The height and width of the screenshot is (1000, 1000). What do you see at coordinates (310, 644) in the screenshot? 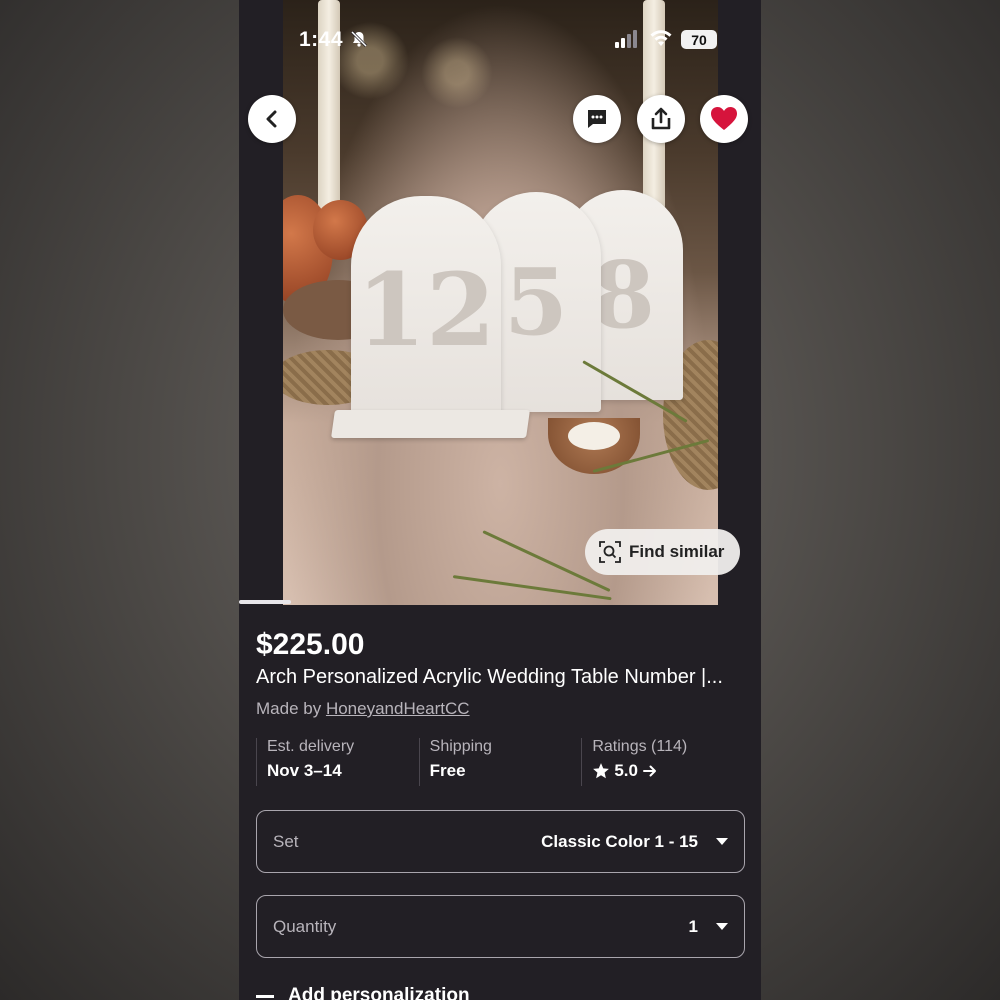
I see `listing-price: $225.00` at bounding box center [310, 644].